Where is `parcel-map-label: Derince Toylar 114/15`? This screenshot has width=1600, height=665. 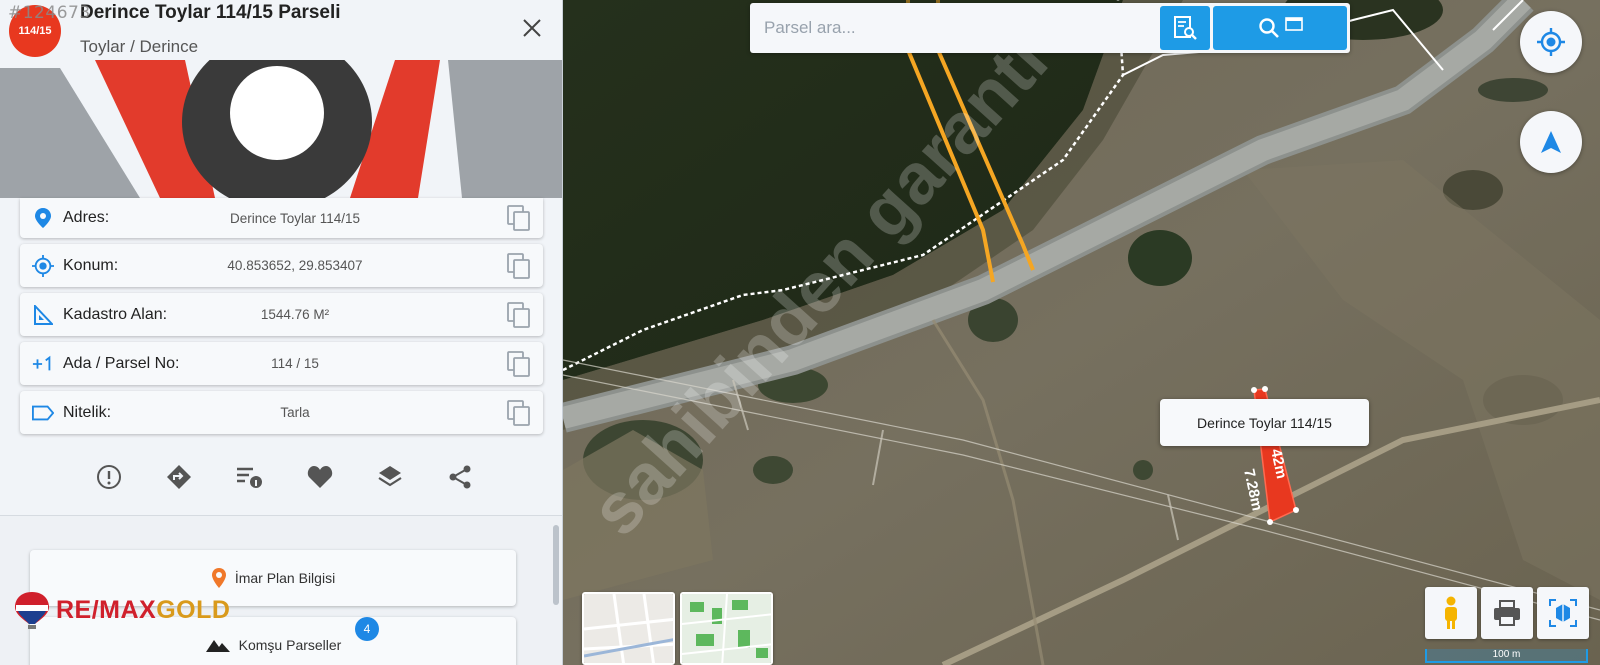
parcel-map-label: Derince Toylar 114/15 is located at coordinates (1264, 422).